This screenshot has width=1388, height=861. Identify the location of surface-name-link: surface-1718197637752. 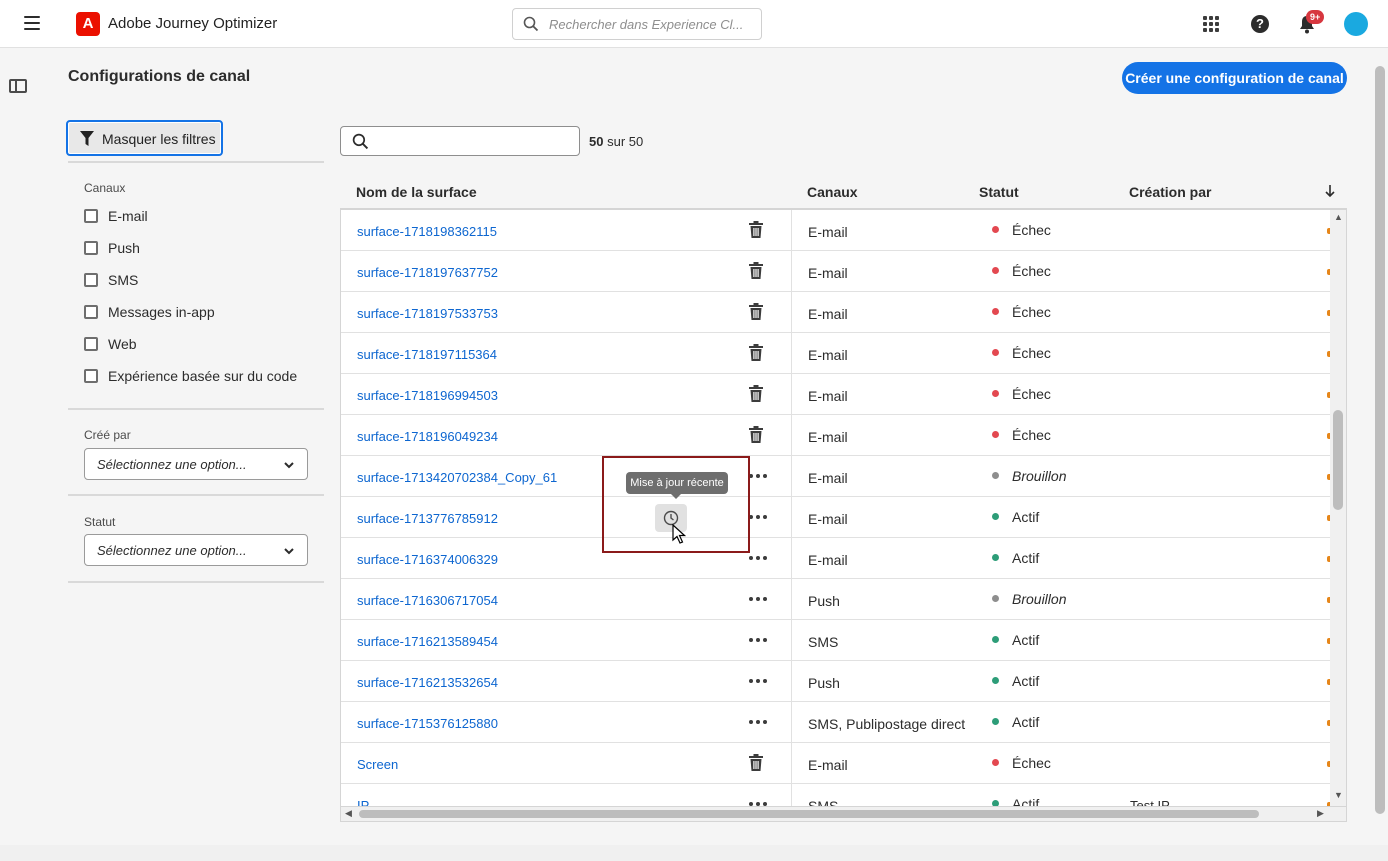
(427, 272).